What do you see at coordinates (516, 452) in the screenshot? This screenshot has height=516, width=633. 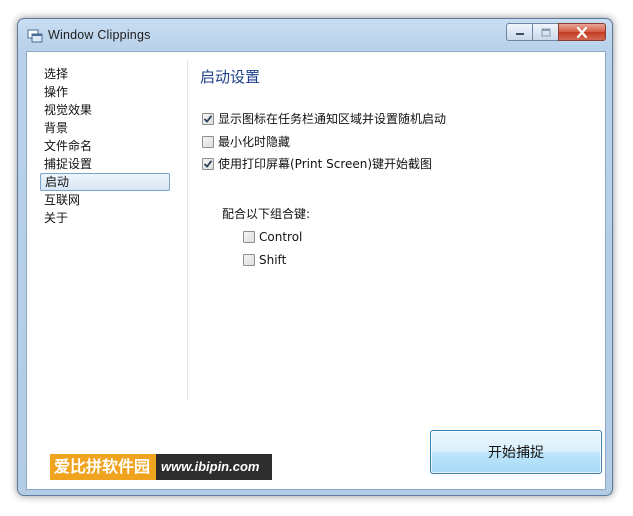 I see `start-capture-button: 开始捕捉` at bounding box center [516, 452].